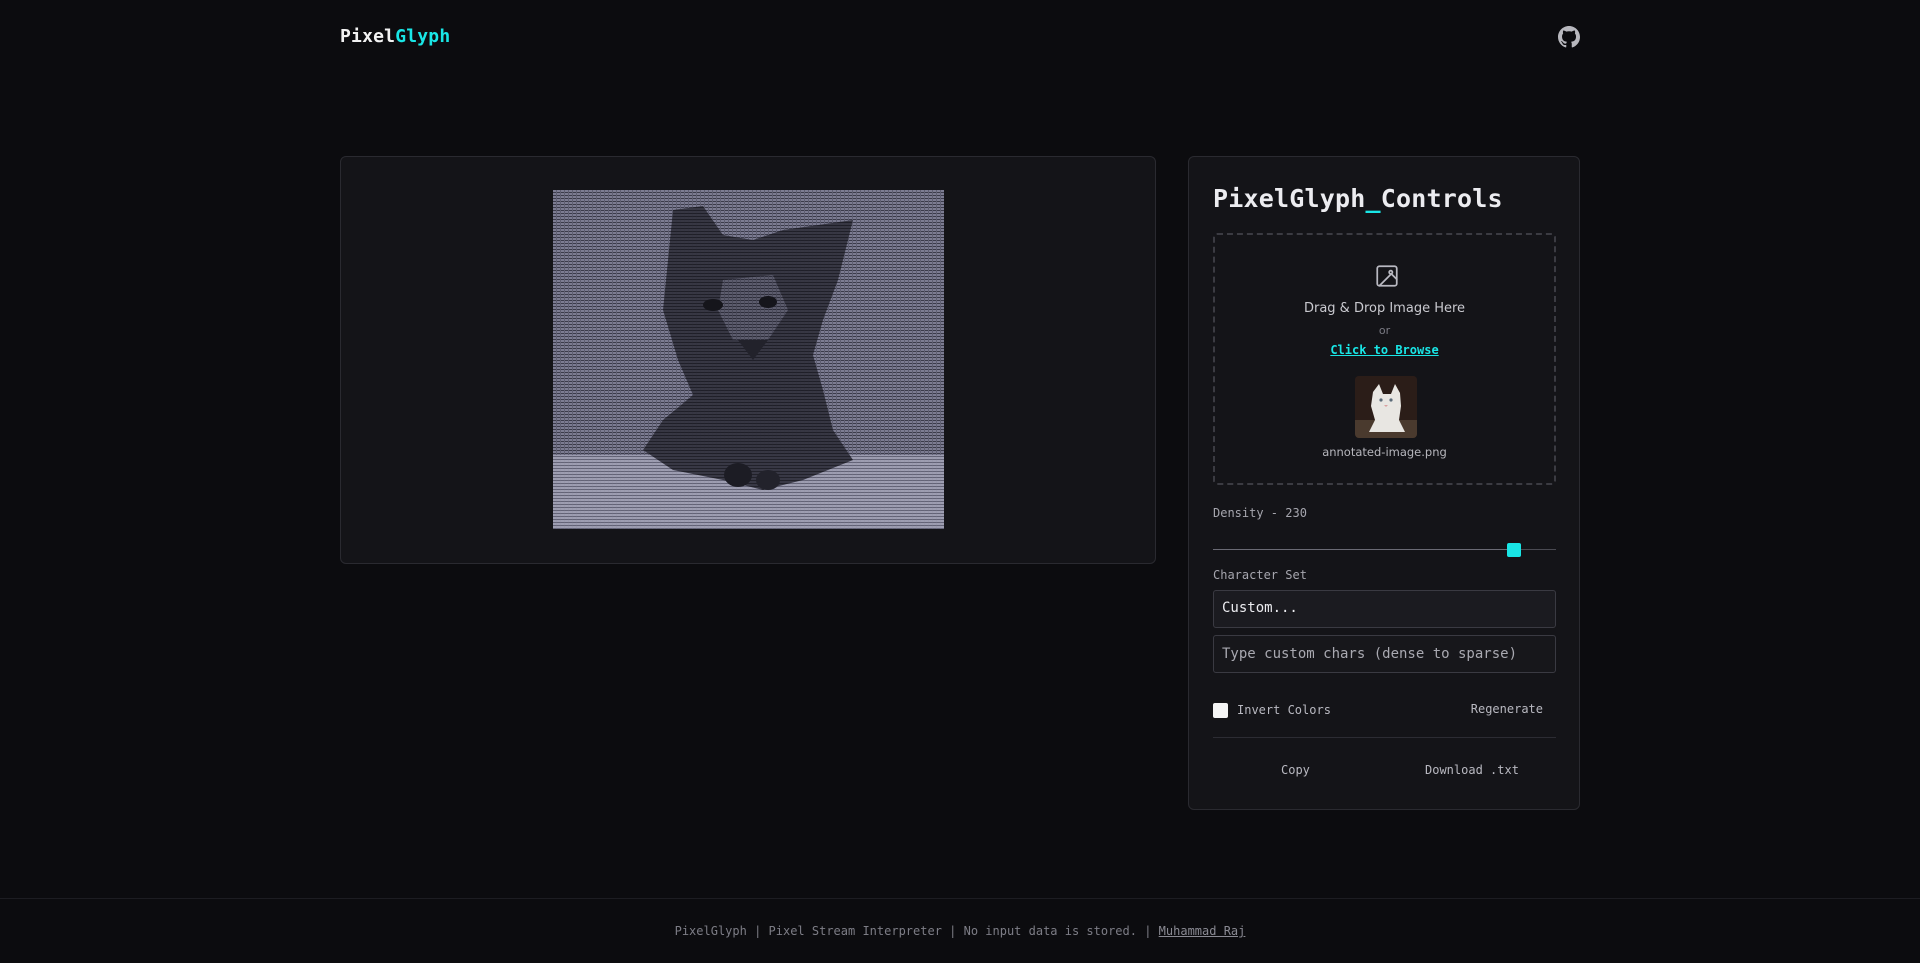 The width and height of the screenshot is (1920, 963). What do you see at coordinates (1384, 330) in the screenshot?
I see `dropzone-or: or` at bounding box center [1384, 330].